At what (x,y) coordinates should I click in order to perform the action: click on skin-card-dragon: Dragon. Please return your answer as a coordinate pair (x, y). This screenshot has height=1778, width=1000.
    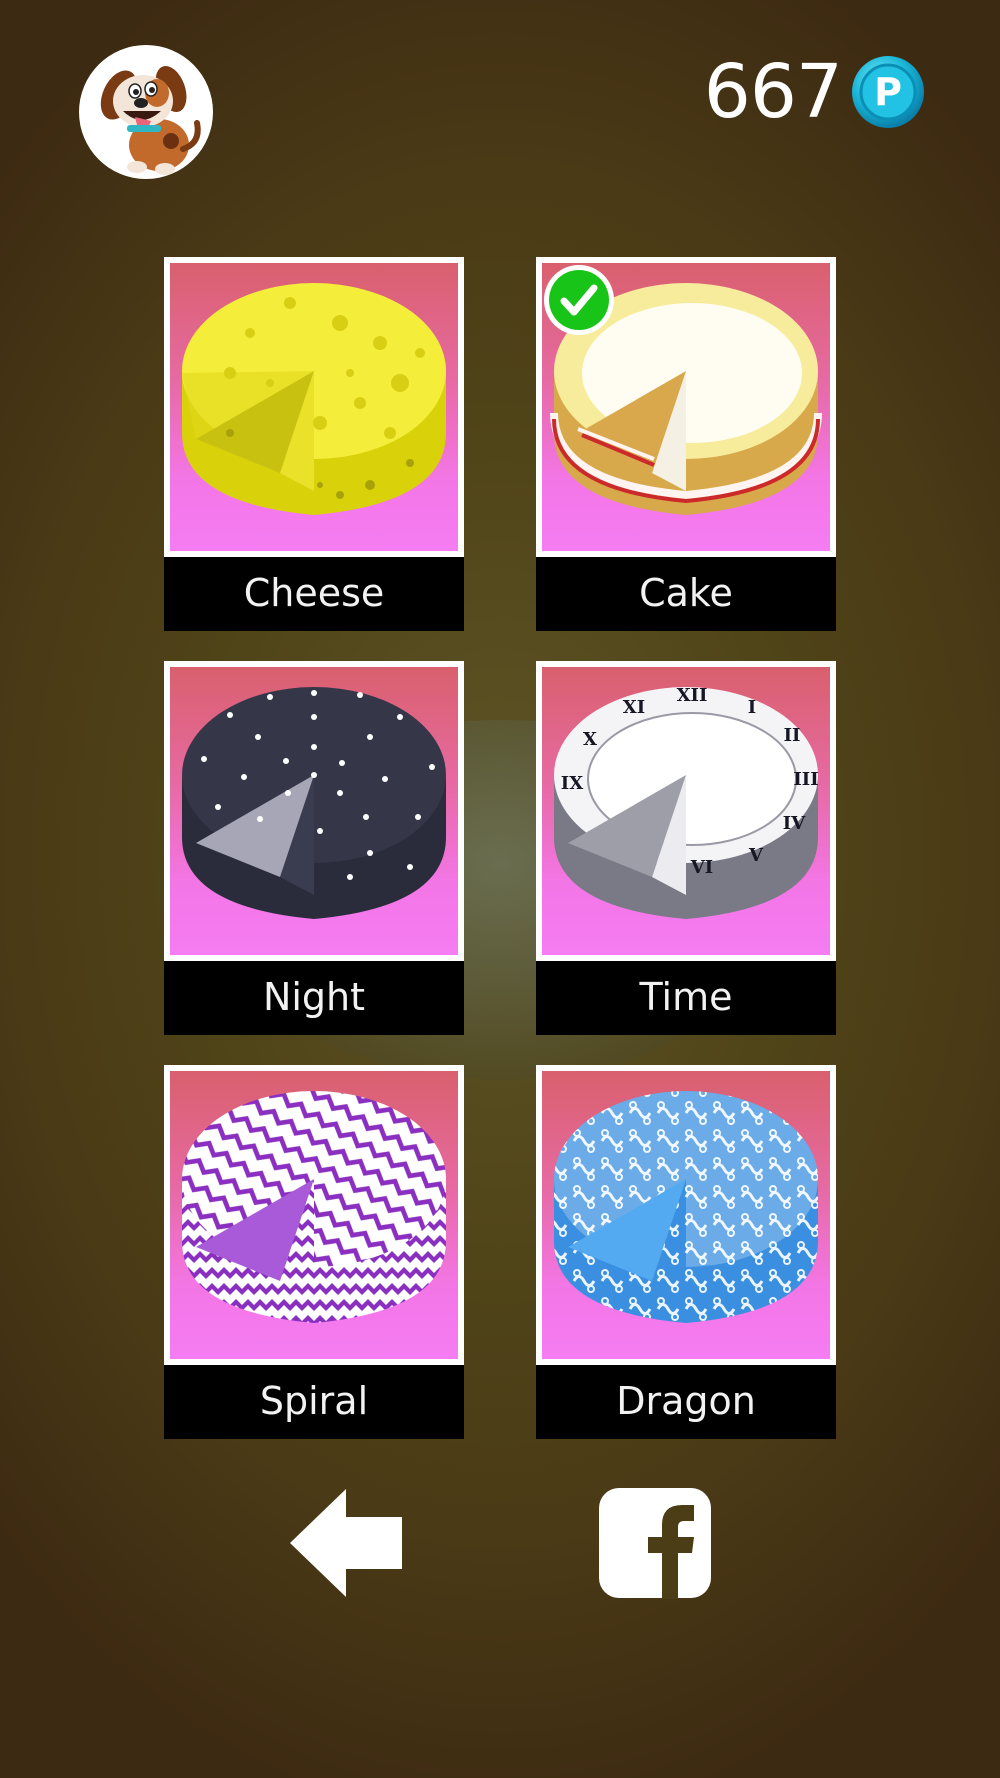
    Looking at the image, I should click on (686, 1252).